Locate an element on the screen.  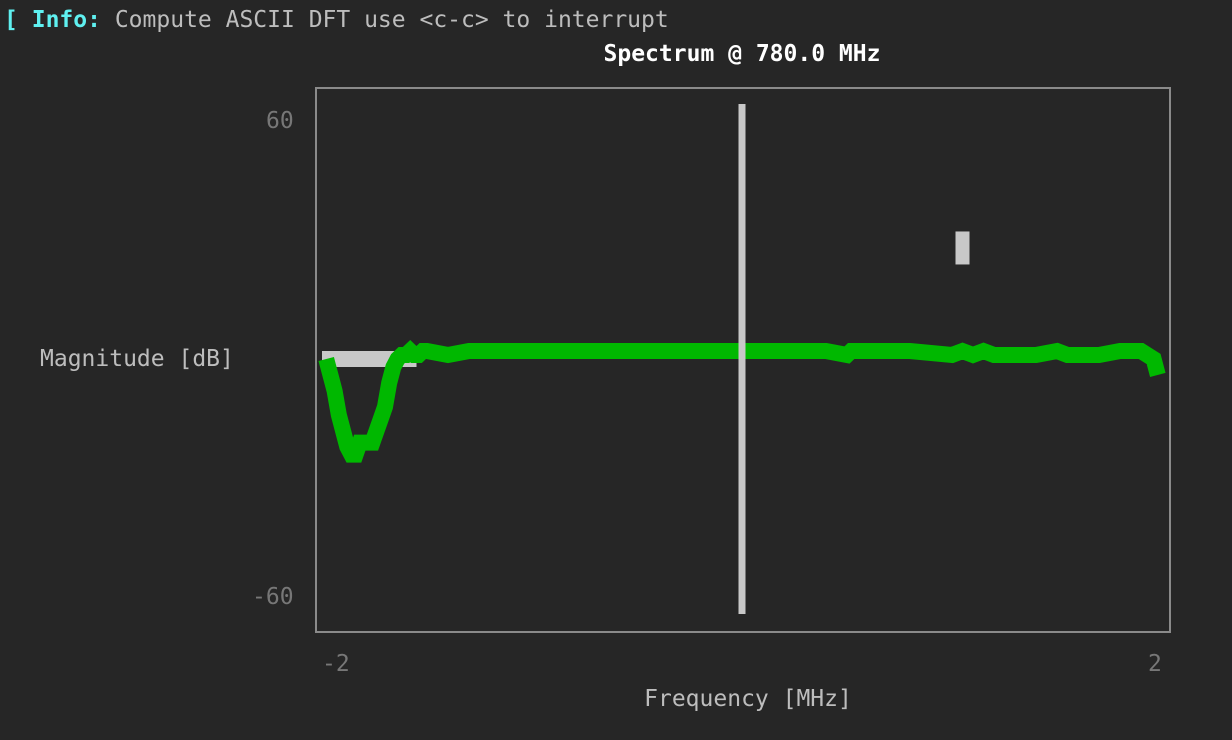
peak-marker is located at coordinates (962, 248).